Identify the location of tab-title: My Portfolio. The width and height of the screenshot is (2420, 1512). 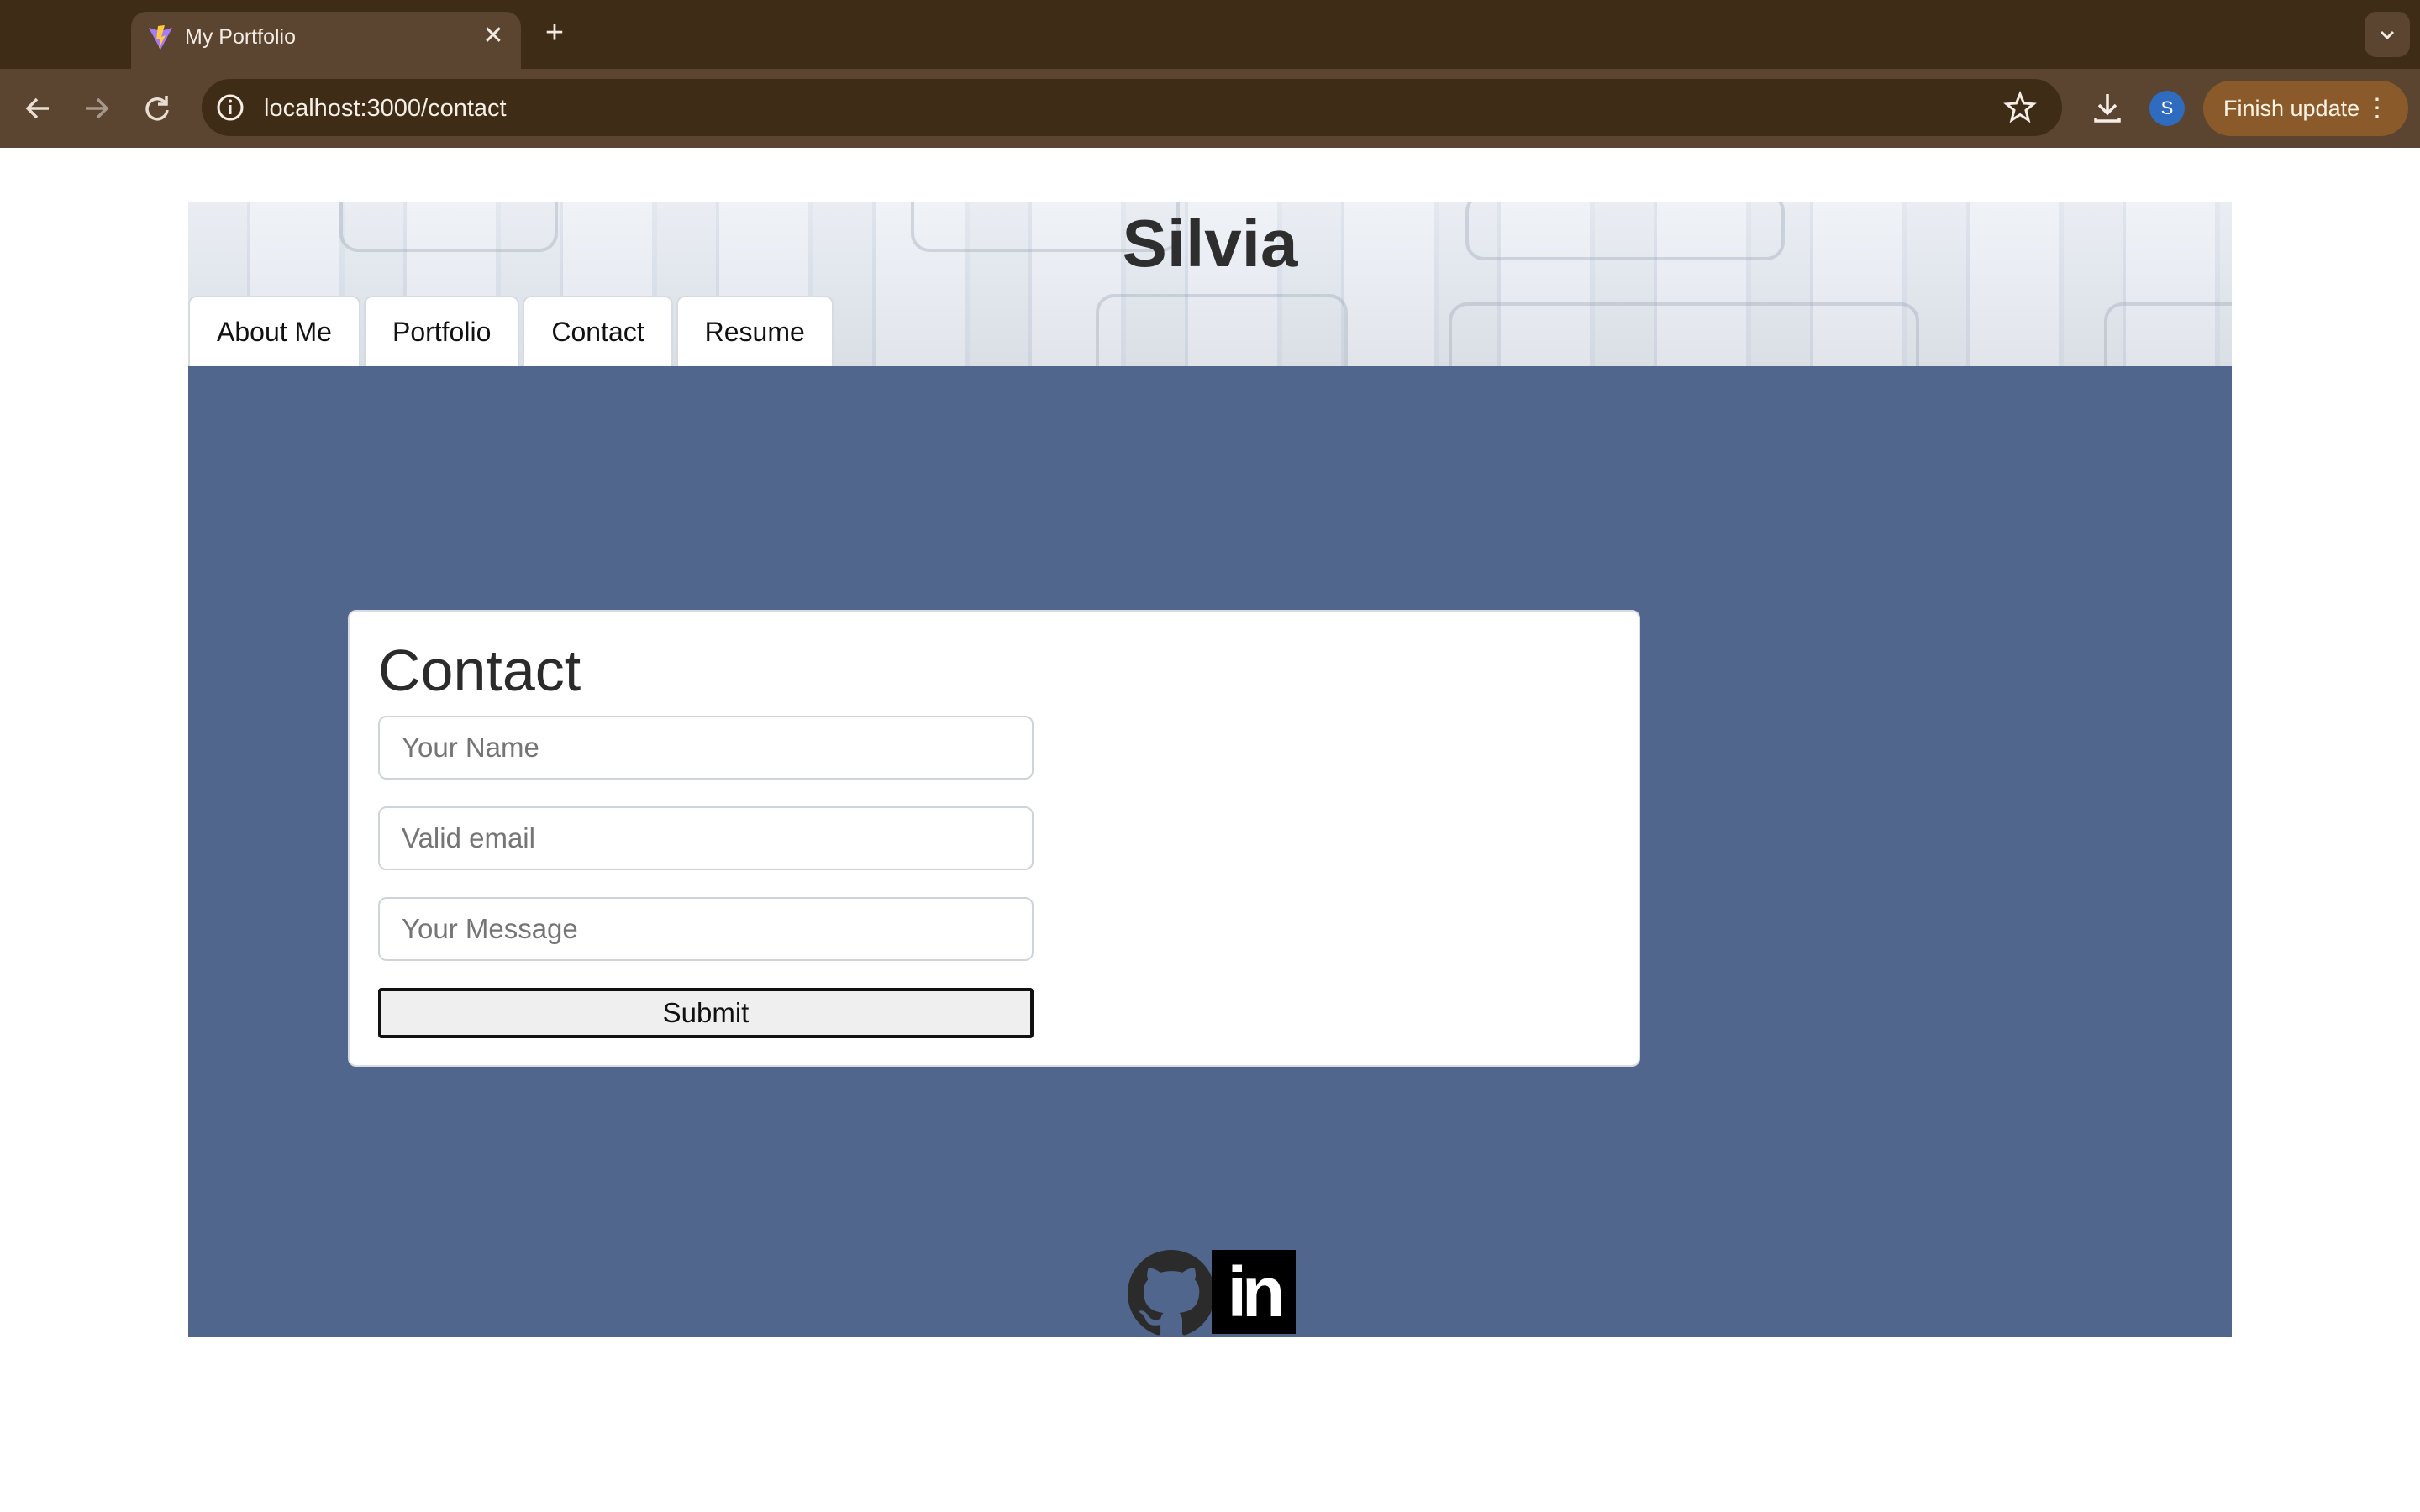
(240, 37).